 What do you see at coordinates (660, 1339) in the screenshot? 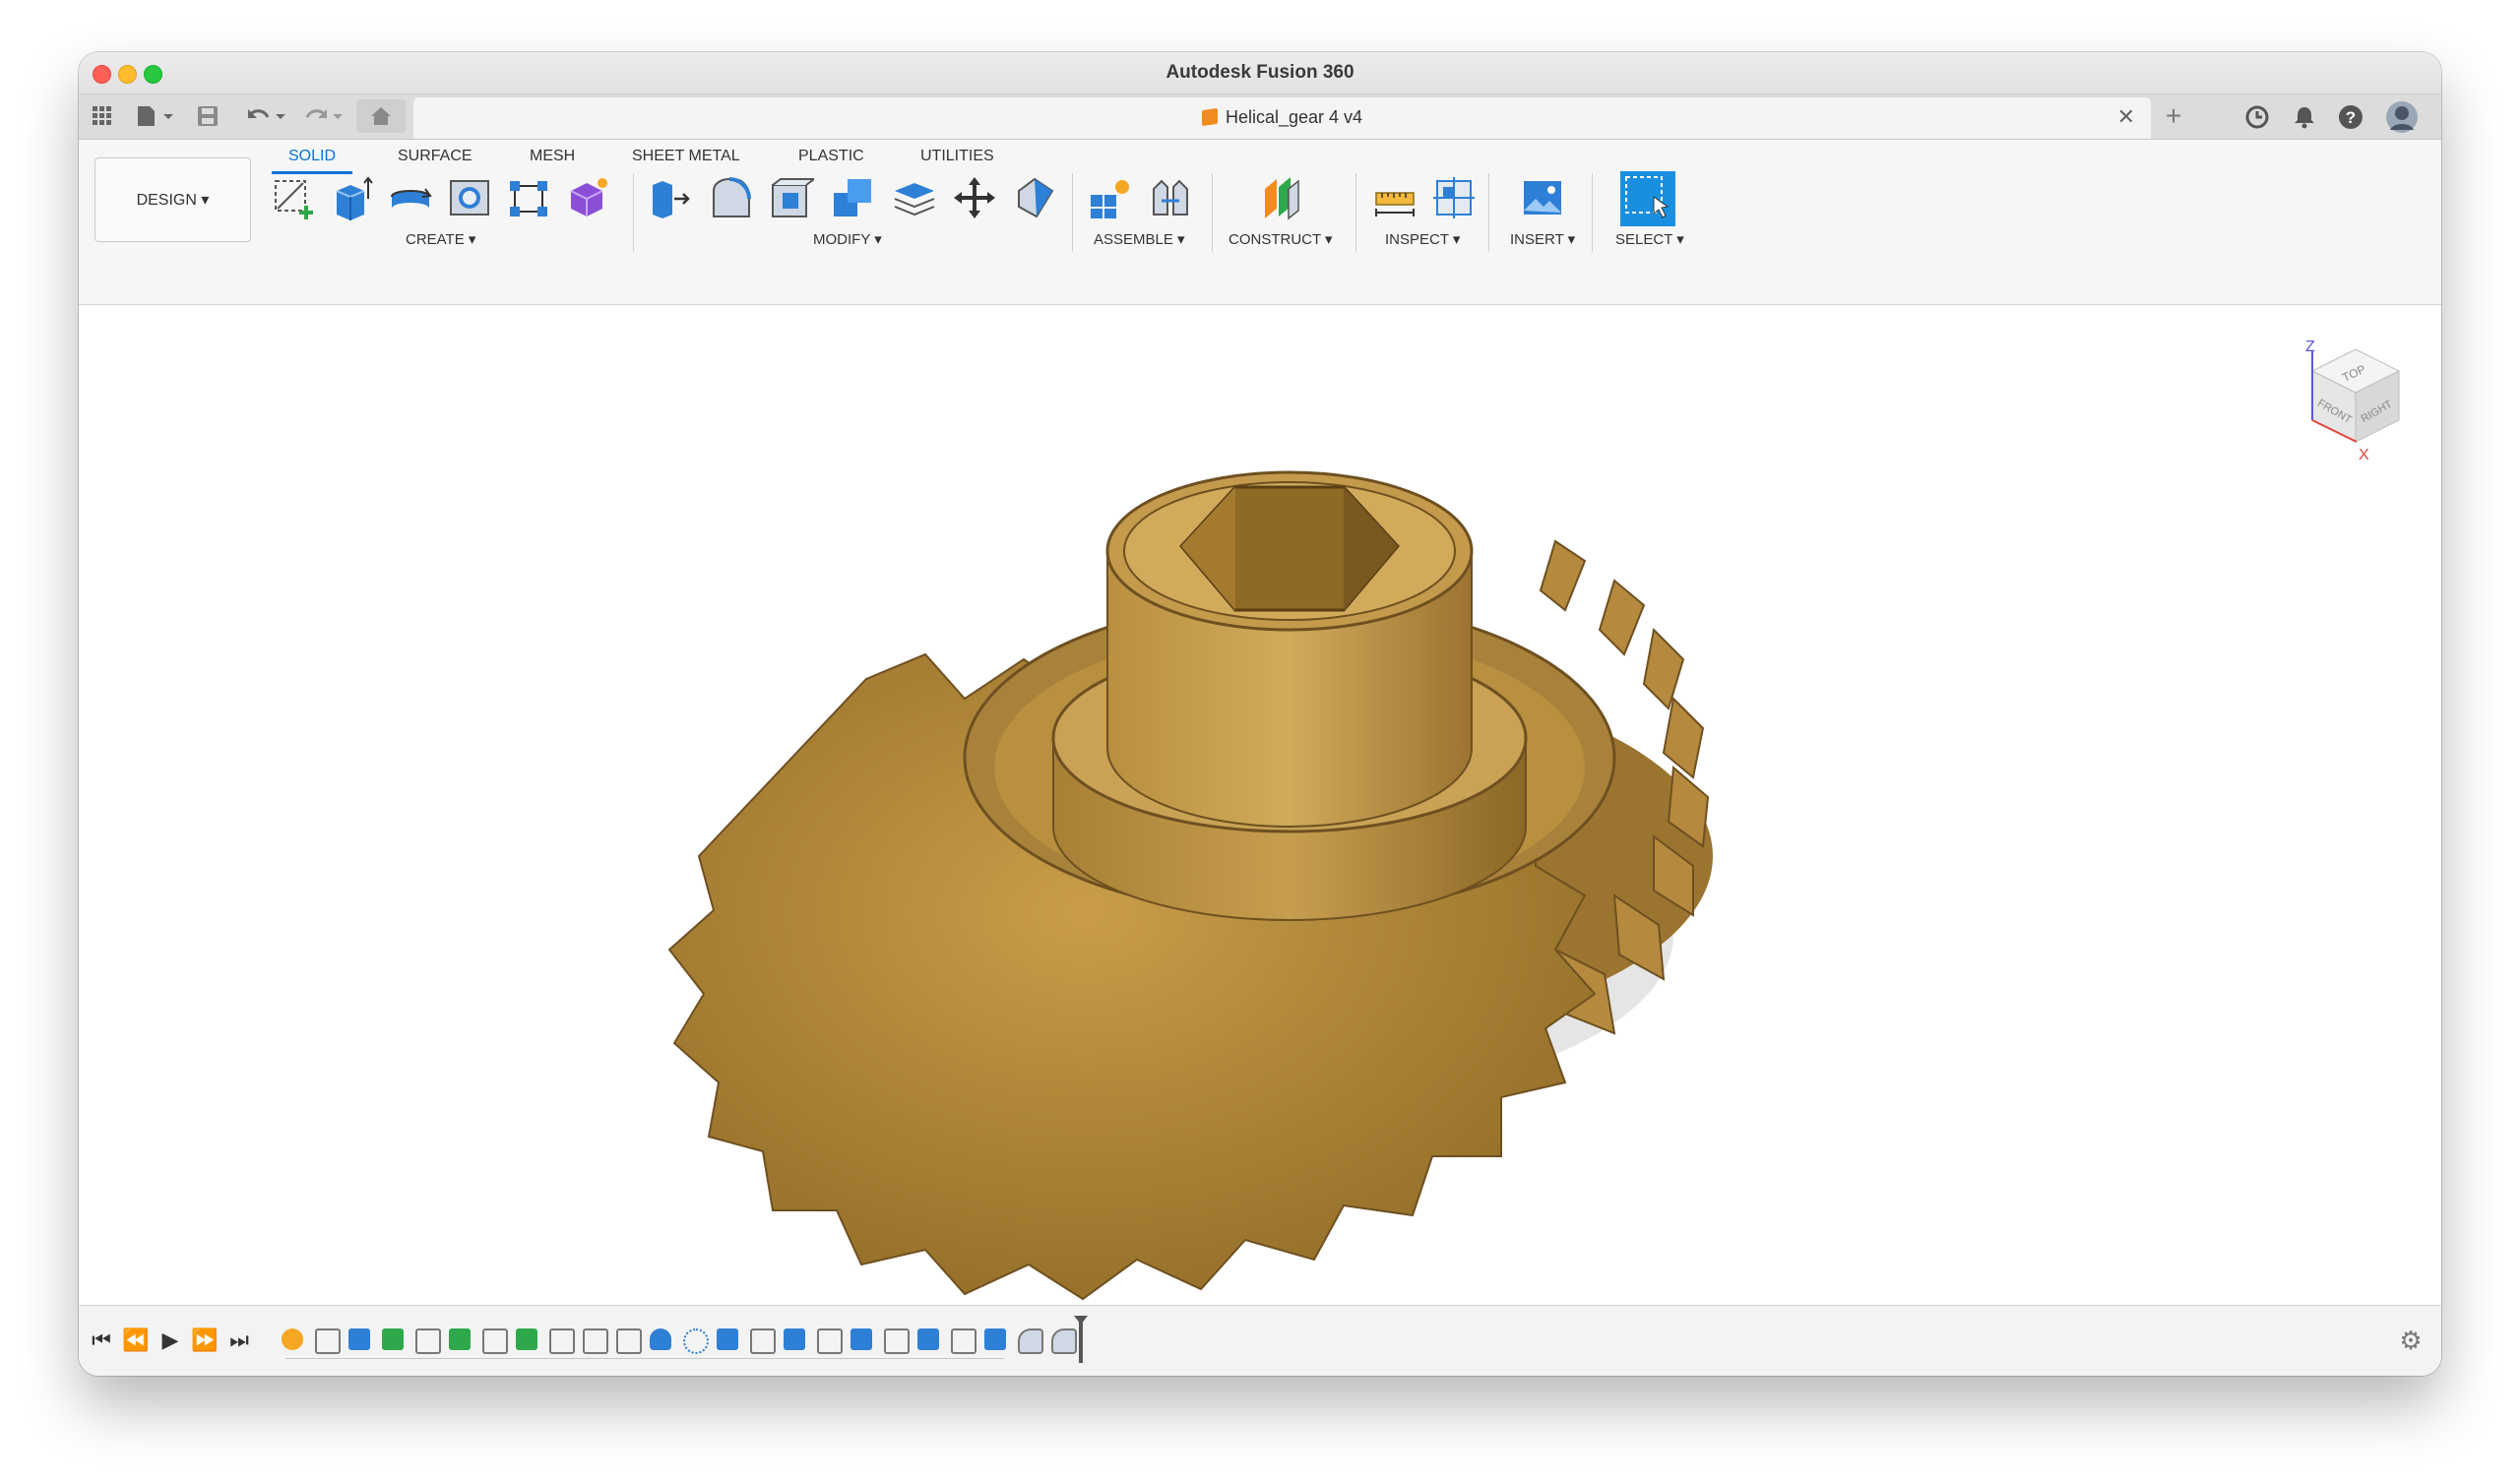
I see `timeline-loft-icon` at bounding box center [660, 1339].